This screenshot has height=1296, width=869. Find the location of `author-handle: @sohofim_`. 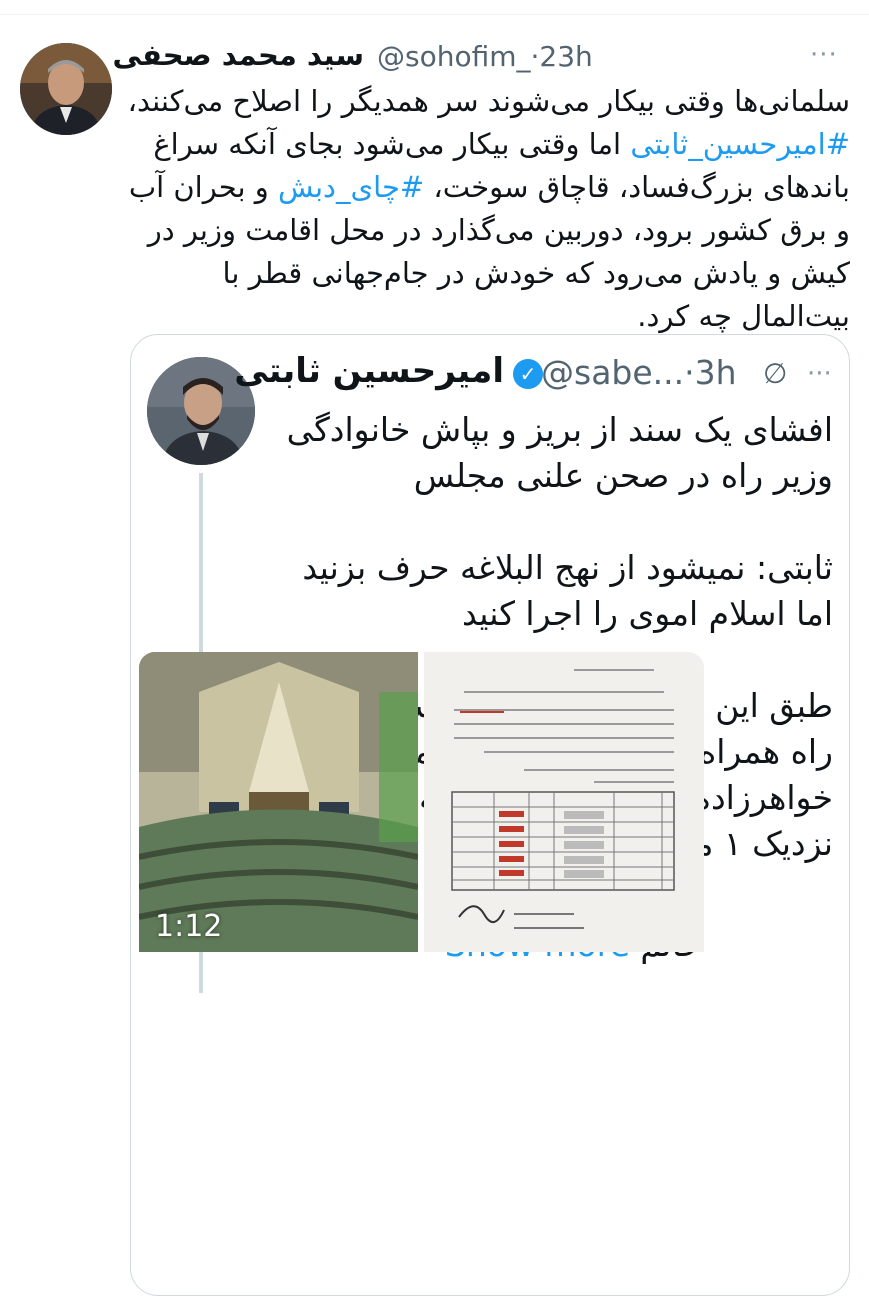

author-handle: @sohofim_ is located at coordinates (454, 56).